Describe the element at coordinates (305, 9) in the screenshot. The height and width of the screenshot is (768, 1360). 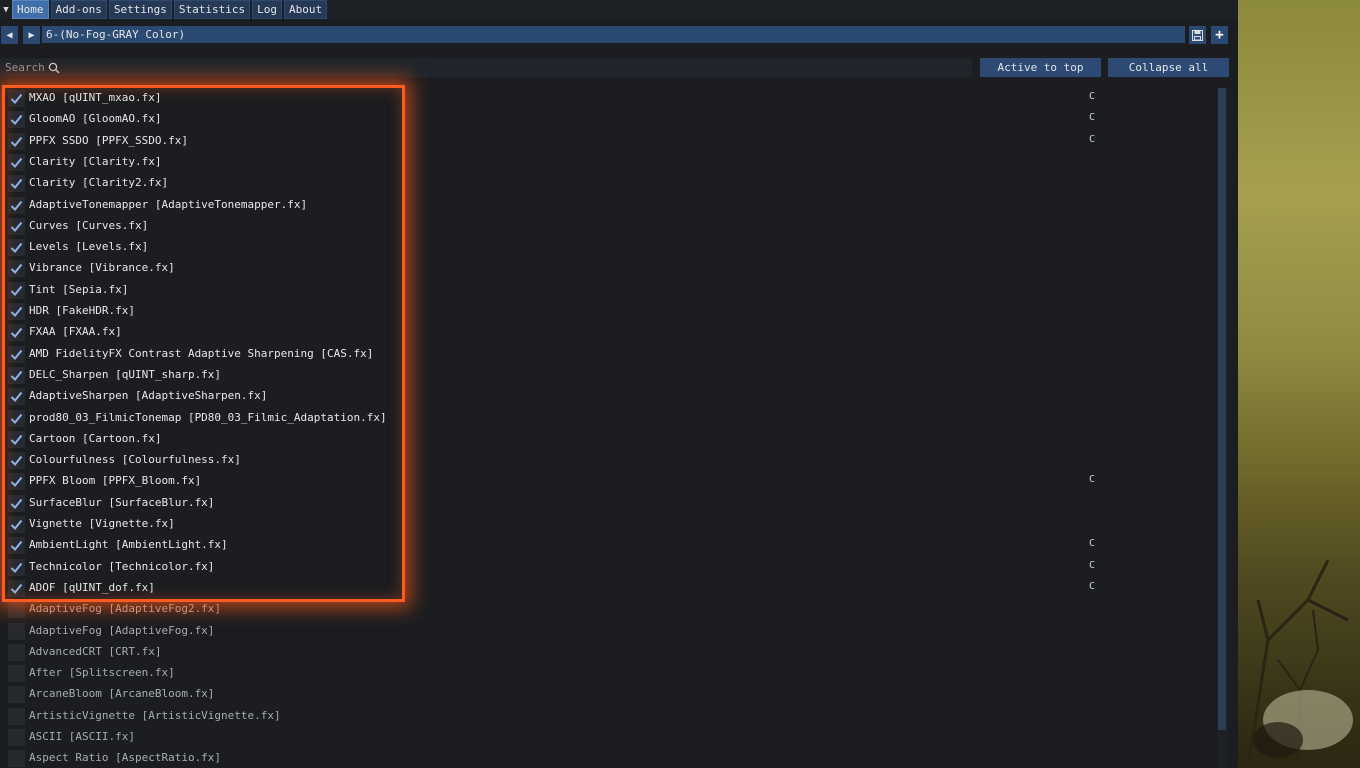
I see `tab-about: About` at that location.